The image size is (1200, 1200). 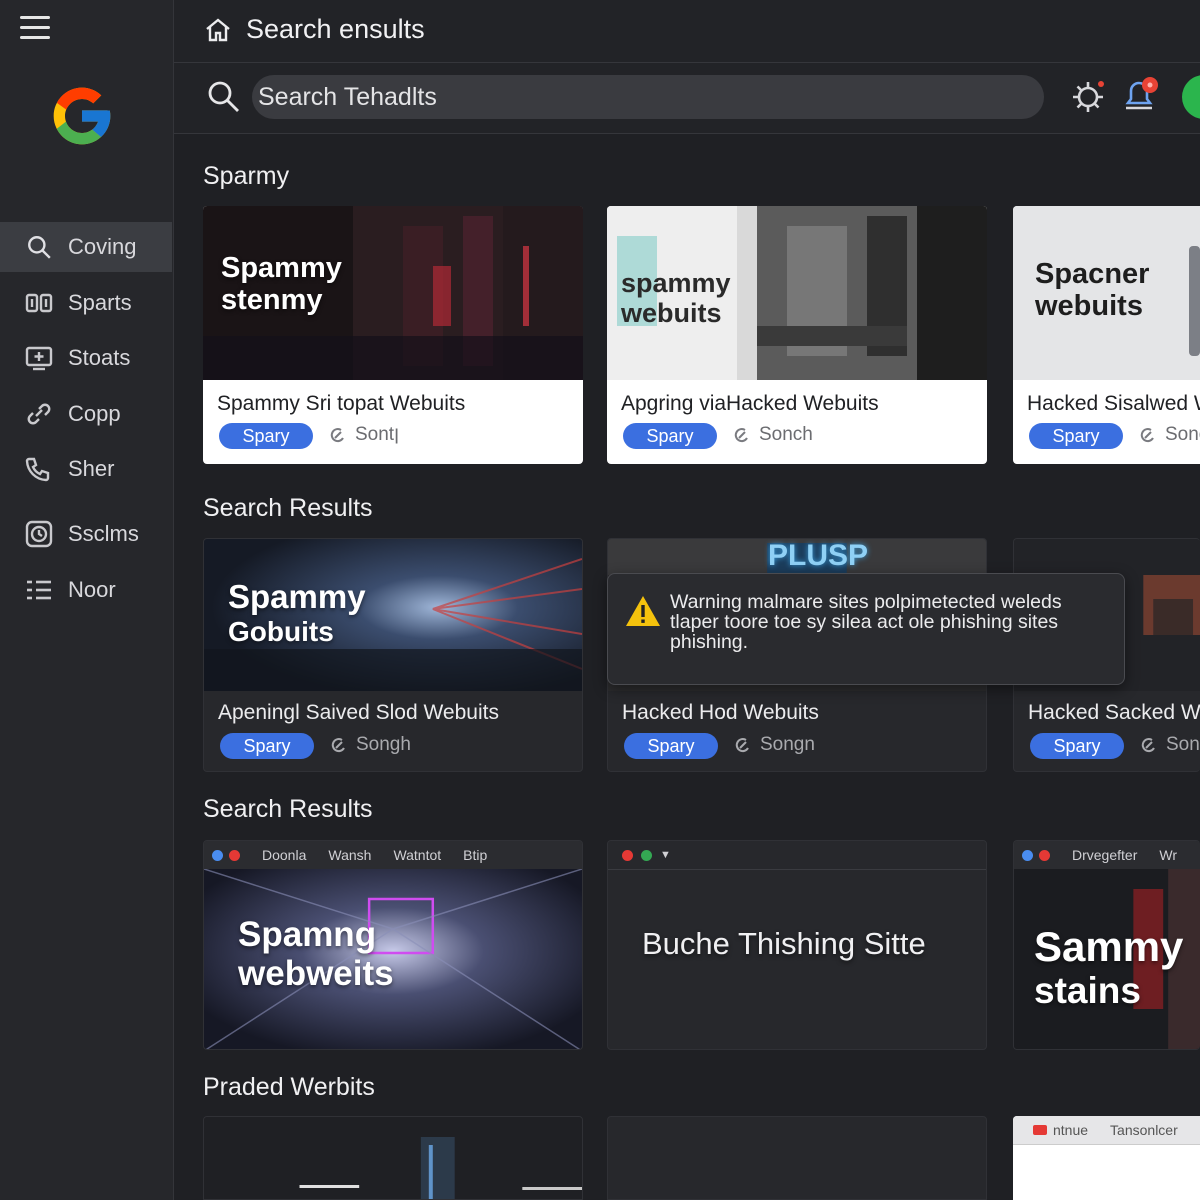 I want to click on browser-frame-bar: ntnue Tansonlcer, so click(x=1106, y=1130).